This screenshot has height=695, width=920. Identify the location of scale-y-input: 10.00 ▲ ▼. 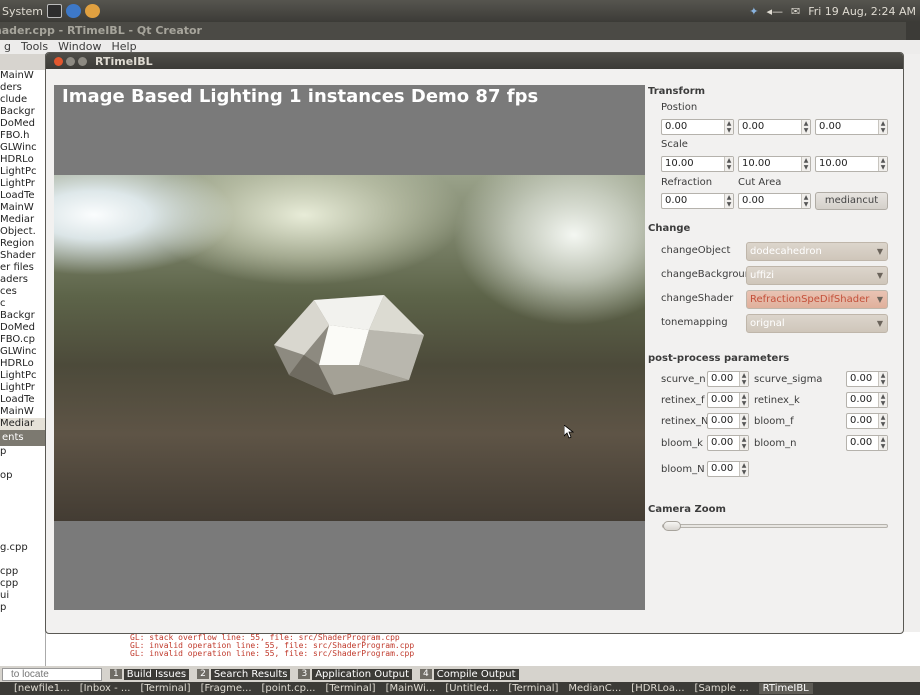
(774, 164).